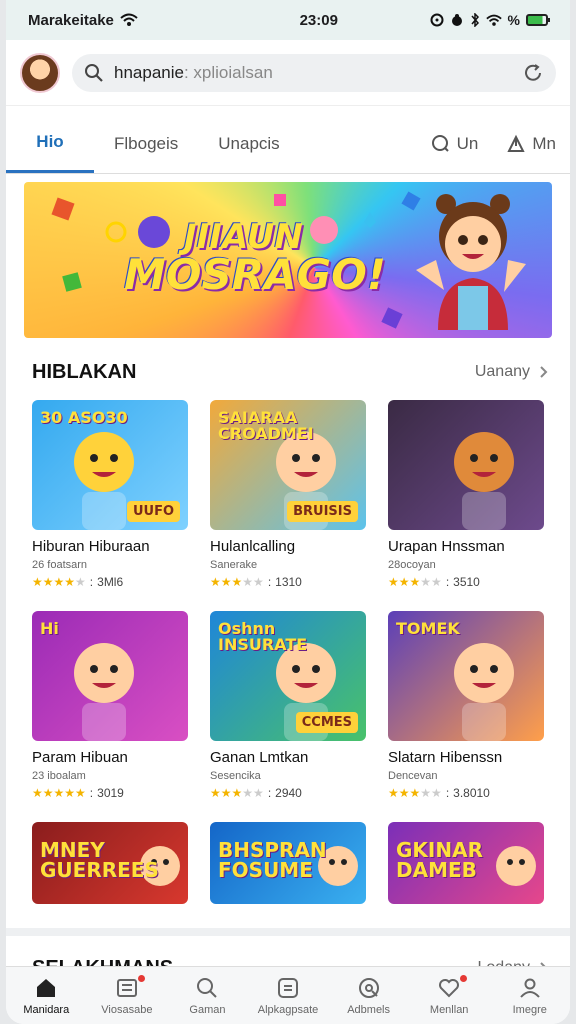  I want to click on nav-label: Imegre, so click(529, 1009).